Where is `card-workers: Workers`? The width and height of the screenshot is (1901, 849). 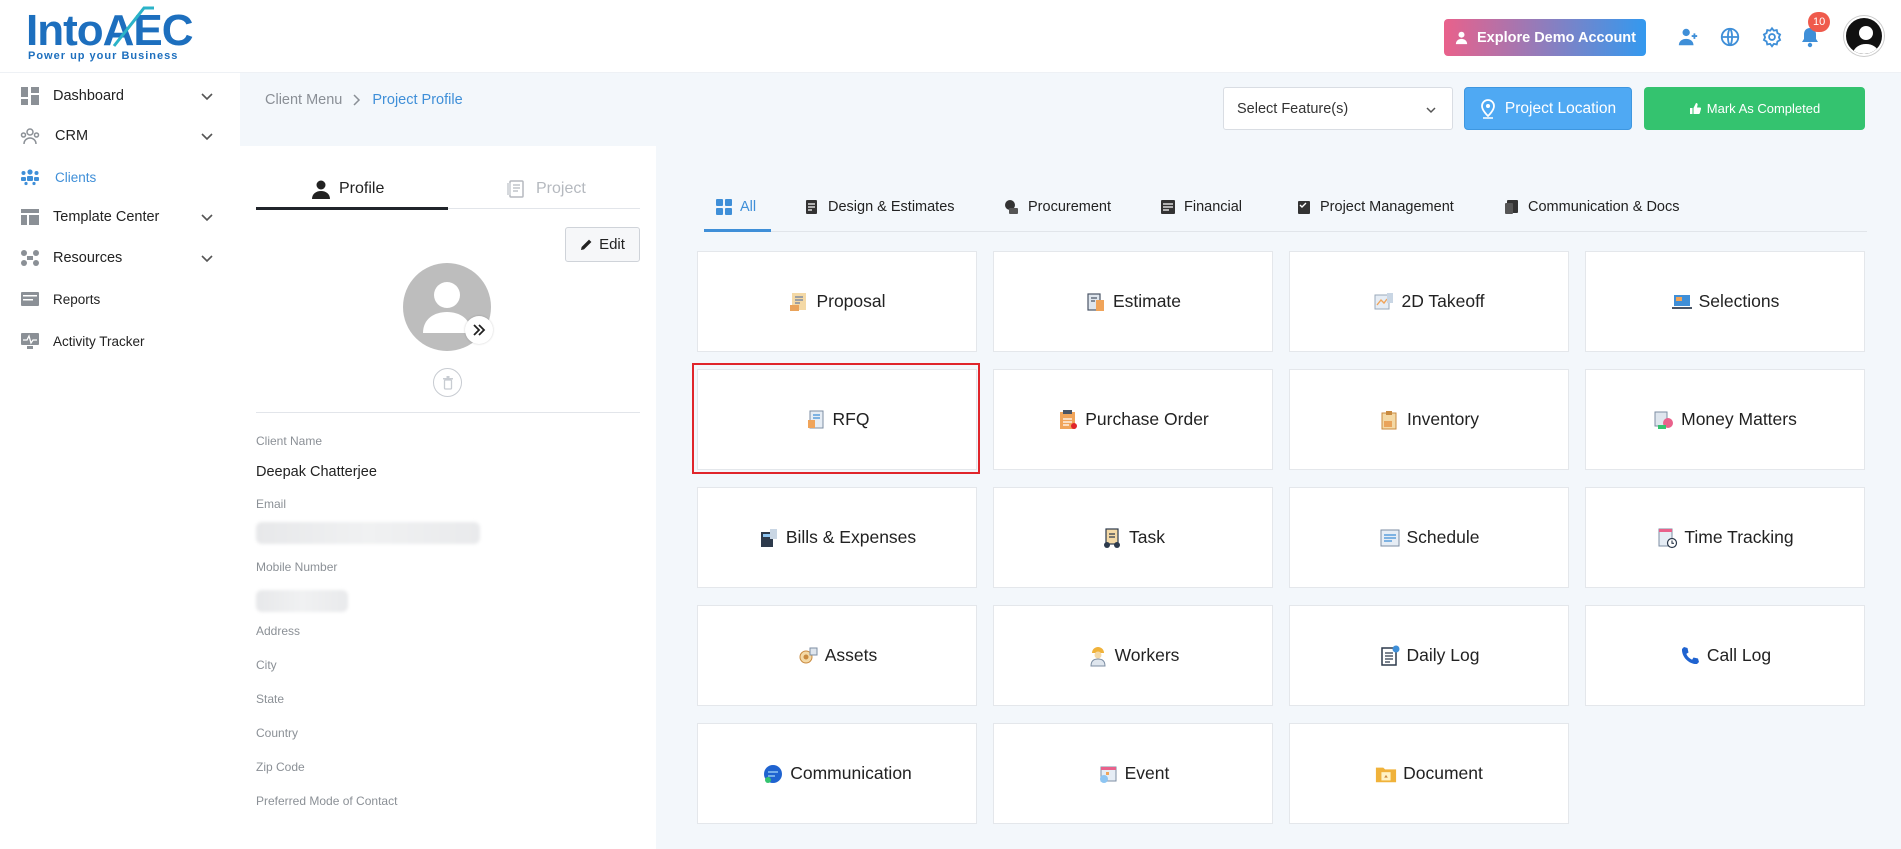 card-workers: Workers is located at coordinates (1133, 655).